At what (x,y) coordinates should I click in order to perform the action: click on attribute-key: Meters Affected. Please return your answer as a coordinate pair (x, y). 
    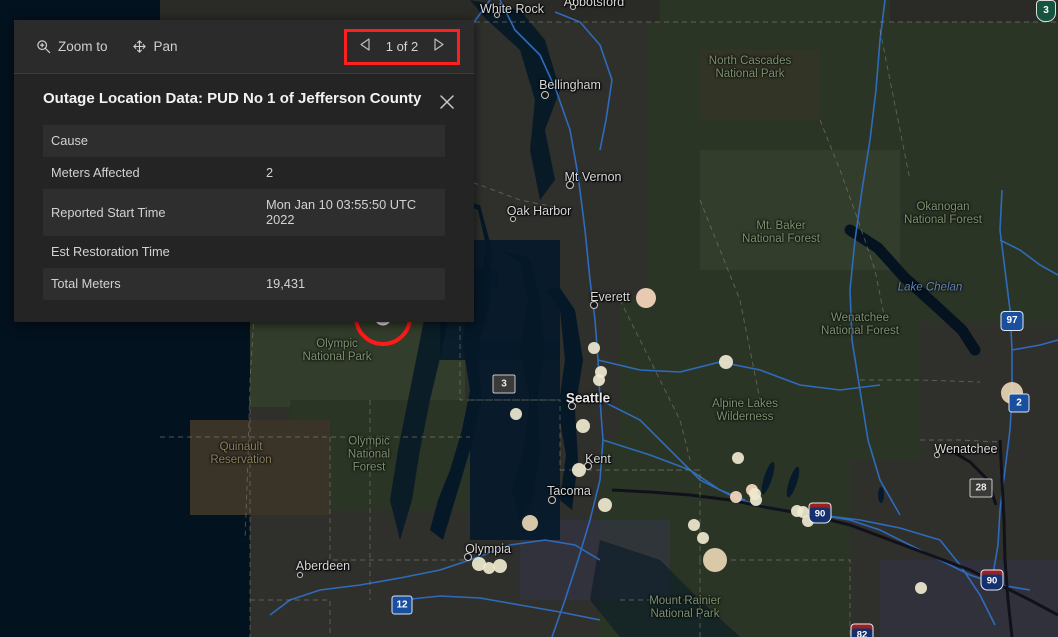
    Looking at the image, I should click on (150, 173).